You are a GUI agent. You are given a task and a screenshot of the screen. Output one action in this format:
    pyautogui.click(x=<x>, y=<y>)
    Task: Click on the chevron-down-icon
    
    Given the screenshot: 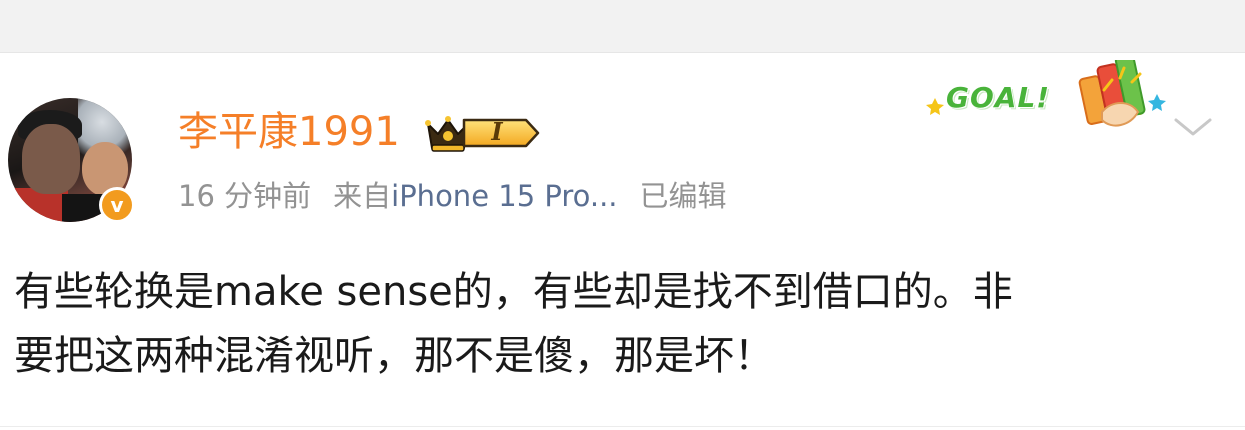 What is the action you would take?
    pyautogui.click(x=1193, y=126)
    